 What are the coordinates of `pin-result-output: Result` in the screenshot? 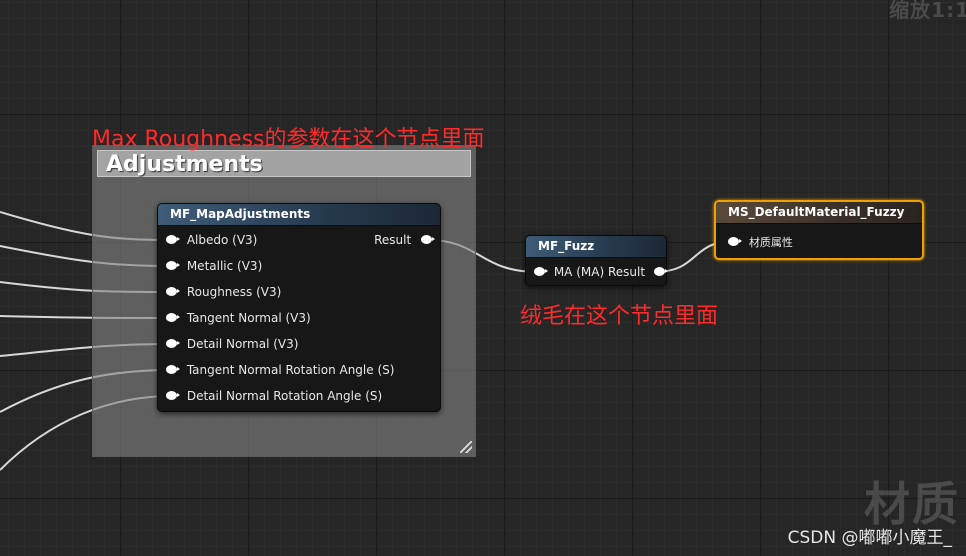 It's located at (404, 240).